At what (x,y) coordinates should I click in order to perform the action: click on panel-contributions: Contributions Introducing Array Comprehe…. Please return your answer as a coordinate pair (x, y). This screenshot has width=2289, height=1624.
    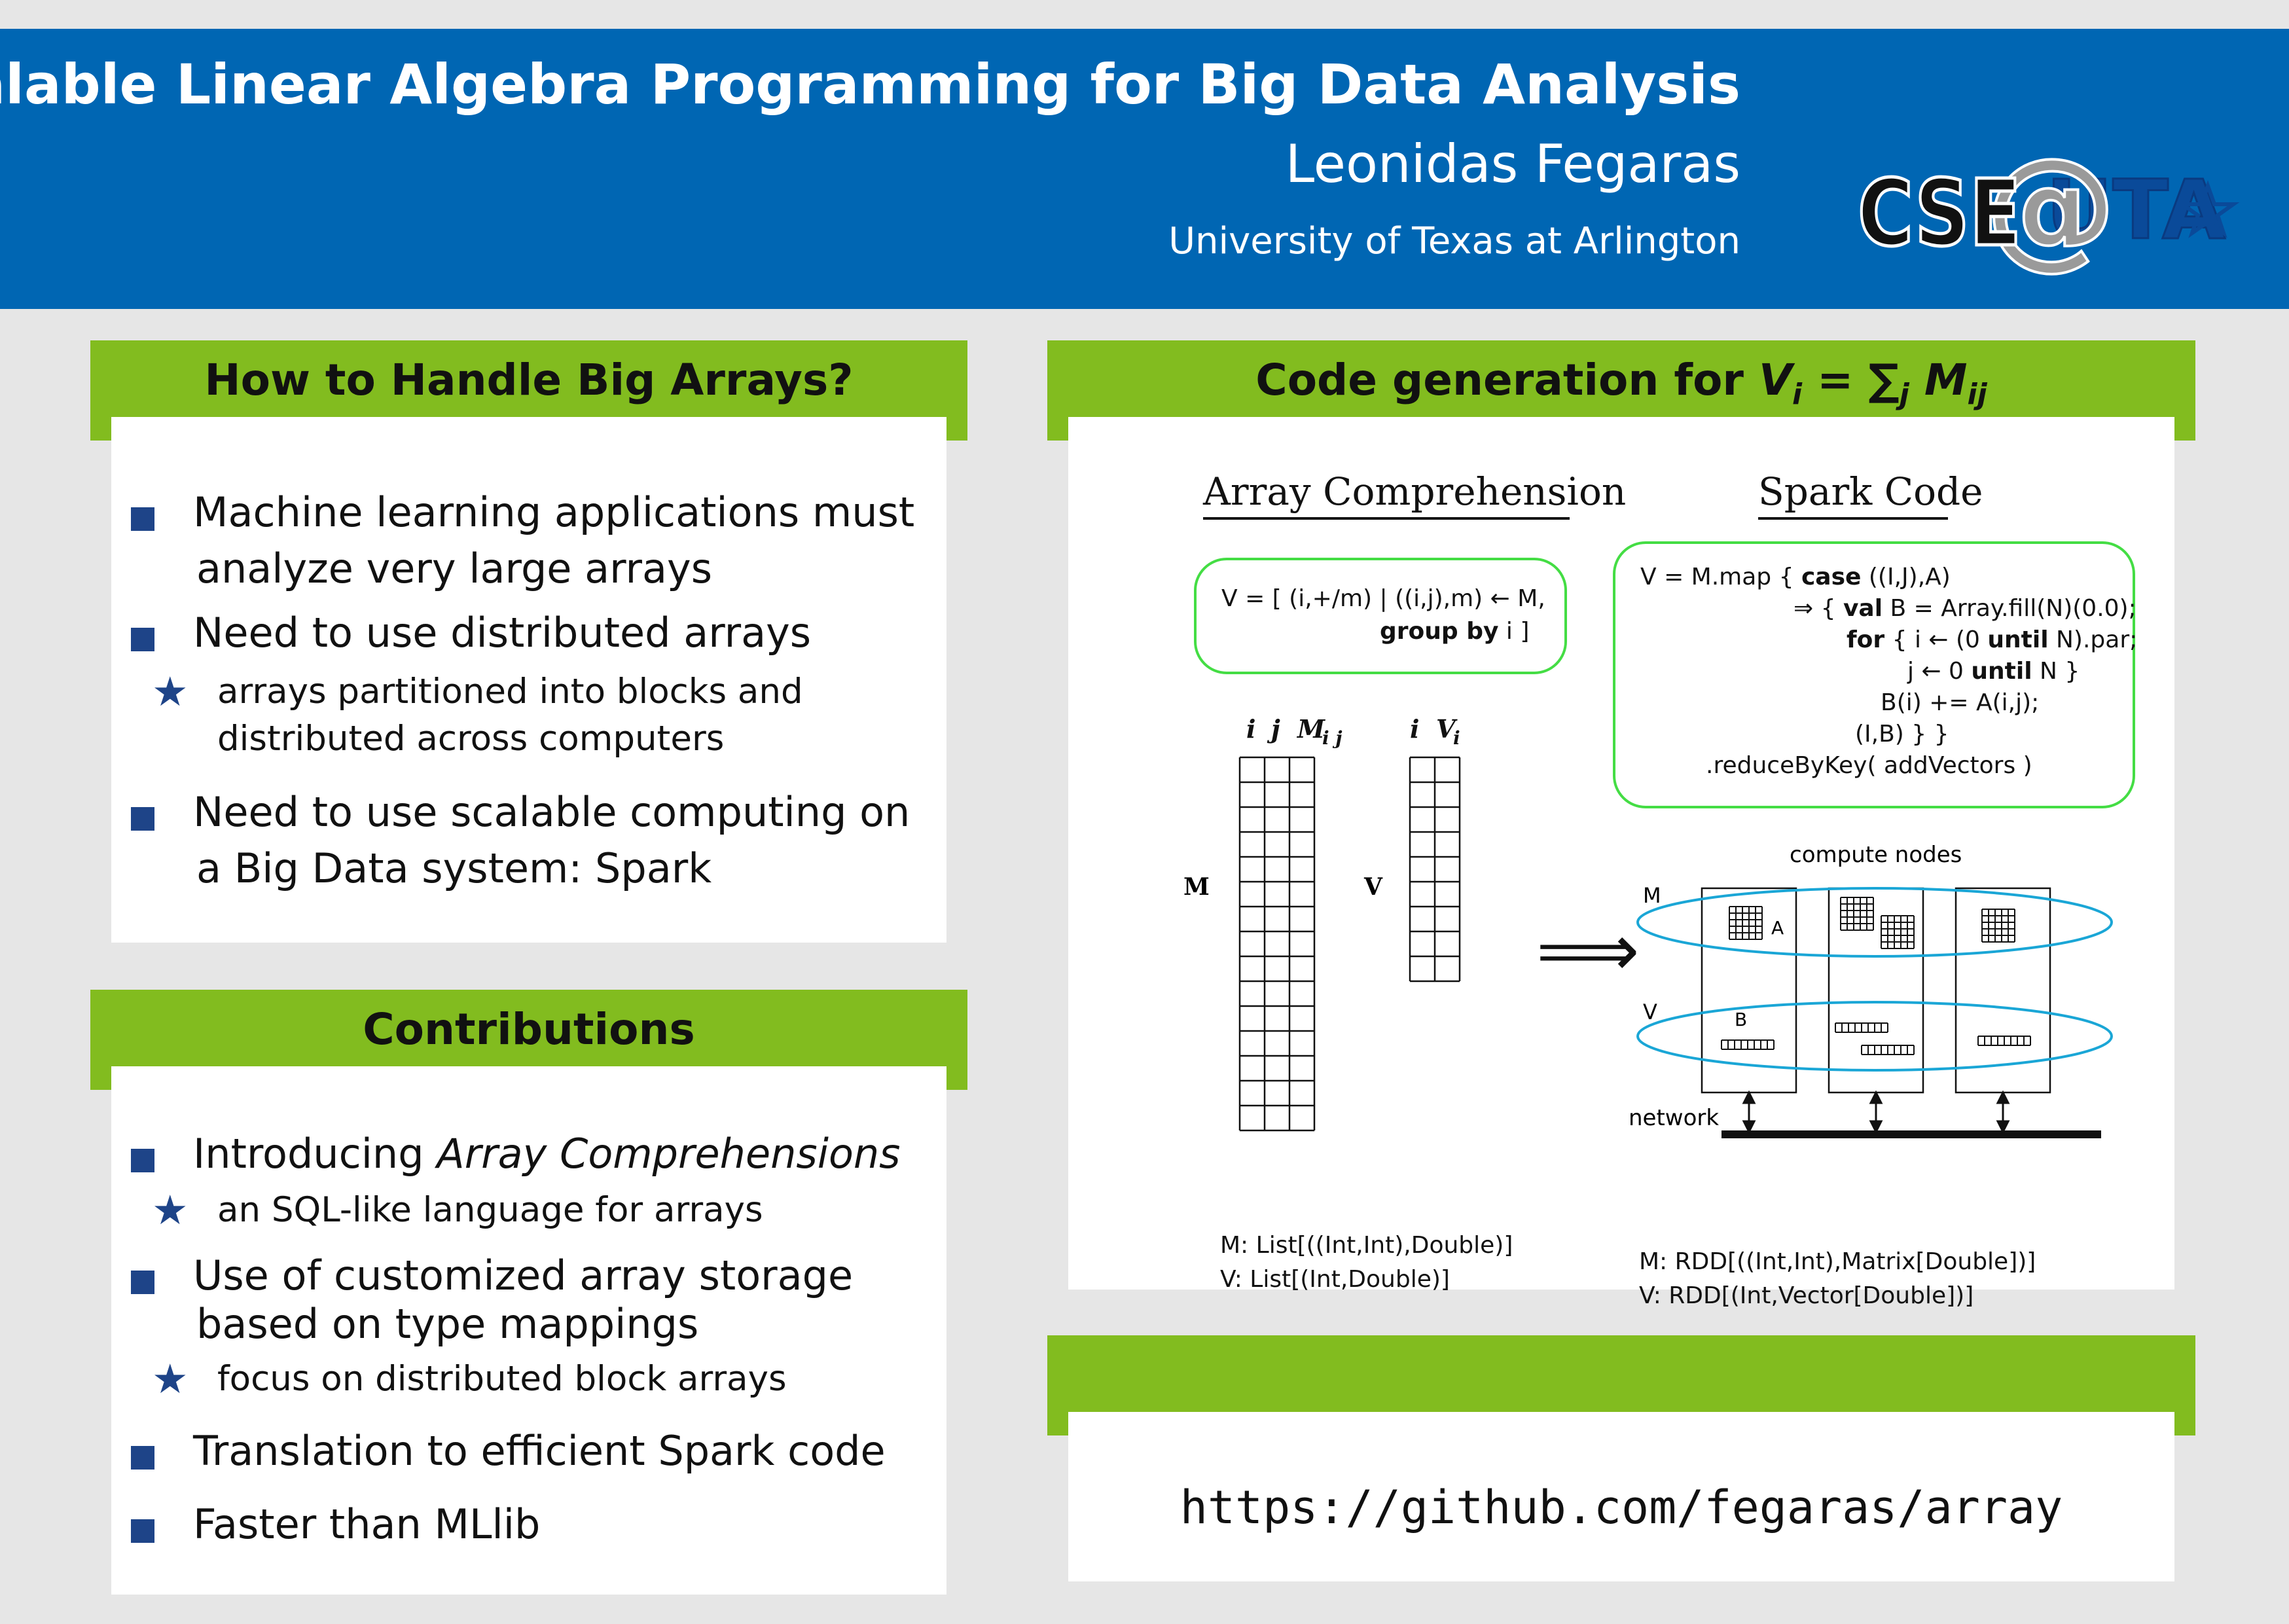
    Looking at the image, I should click on (528, 1292).